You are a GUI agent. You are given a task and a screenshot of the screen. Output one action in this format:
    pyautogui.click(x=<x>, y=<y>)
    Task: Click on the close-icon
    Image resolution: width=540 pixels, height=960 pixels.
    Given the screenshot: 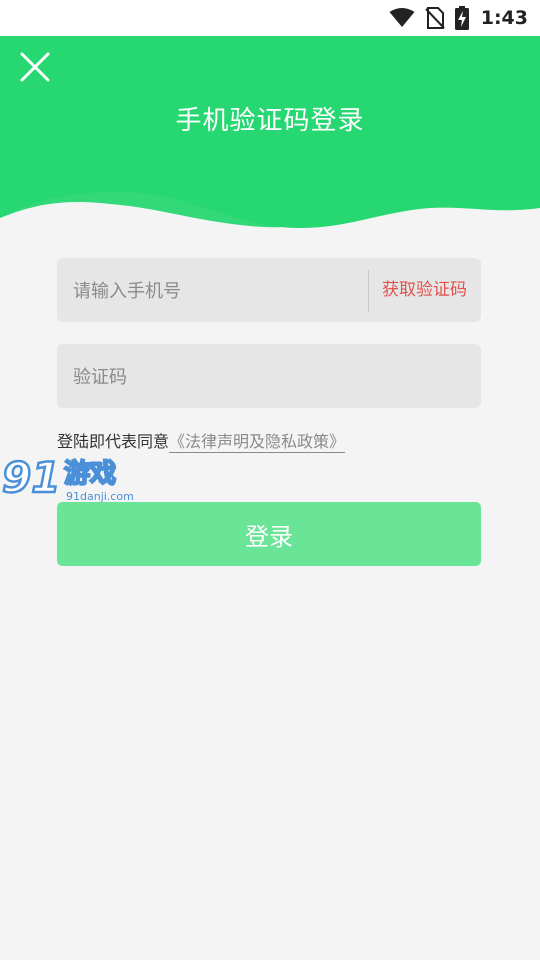 What is the action you would take?
    pyautogui.click(x=35, y=67)
    